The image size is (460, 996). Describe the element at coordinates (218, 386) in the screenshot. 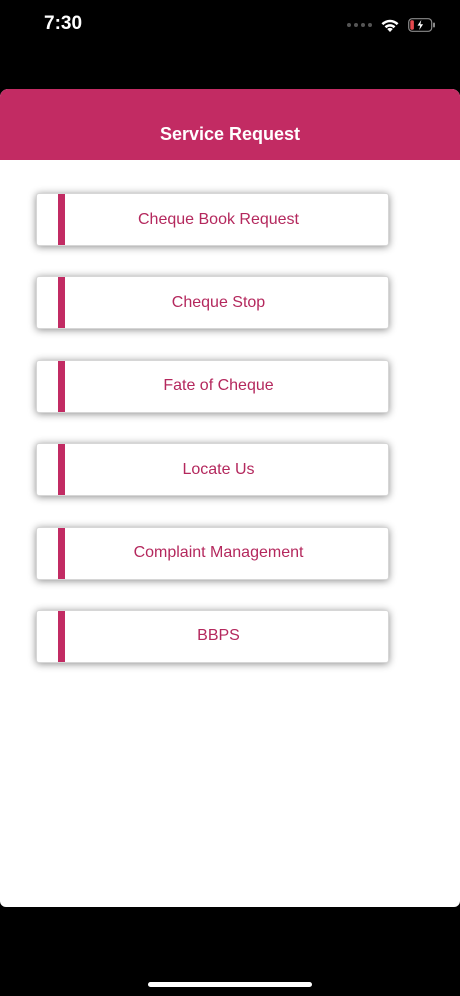

I see `menu-item-label: Fate of Cheque` at that location.